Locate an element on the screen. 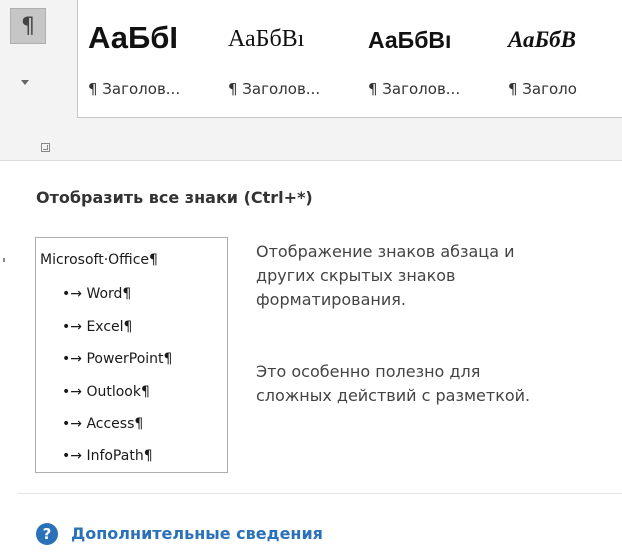  preview-item: •→ Word¶ is located at coordinates (97, 294).